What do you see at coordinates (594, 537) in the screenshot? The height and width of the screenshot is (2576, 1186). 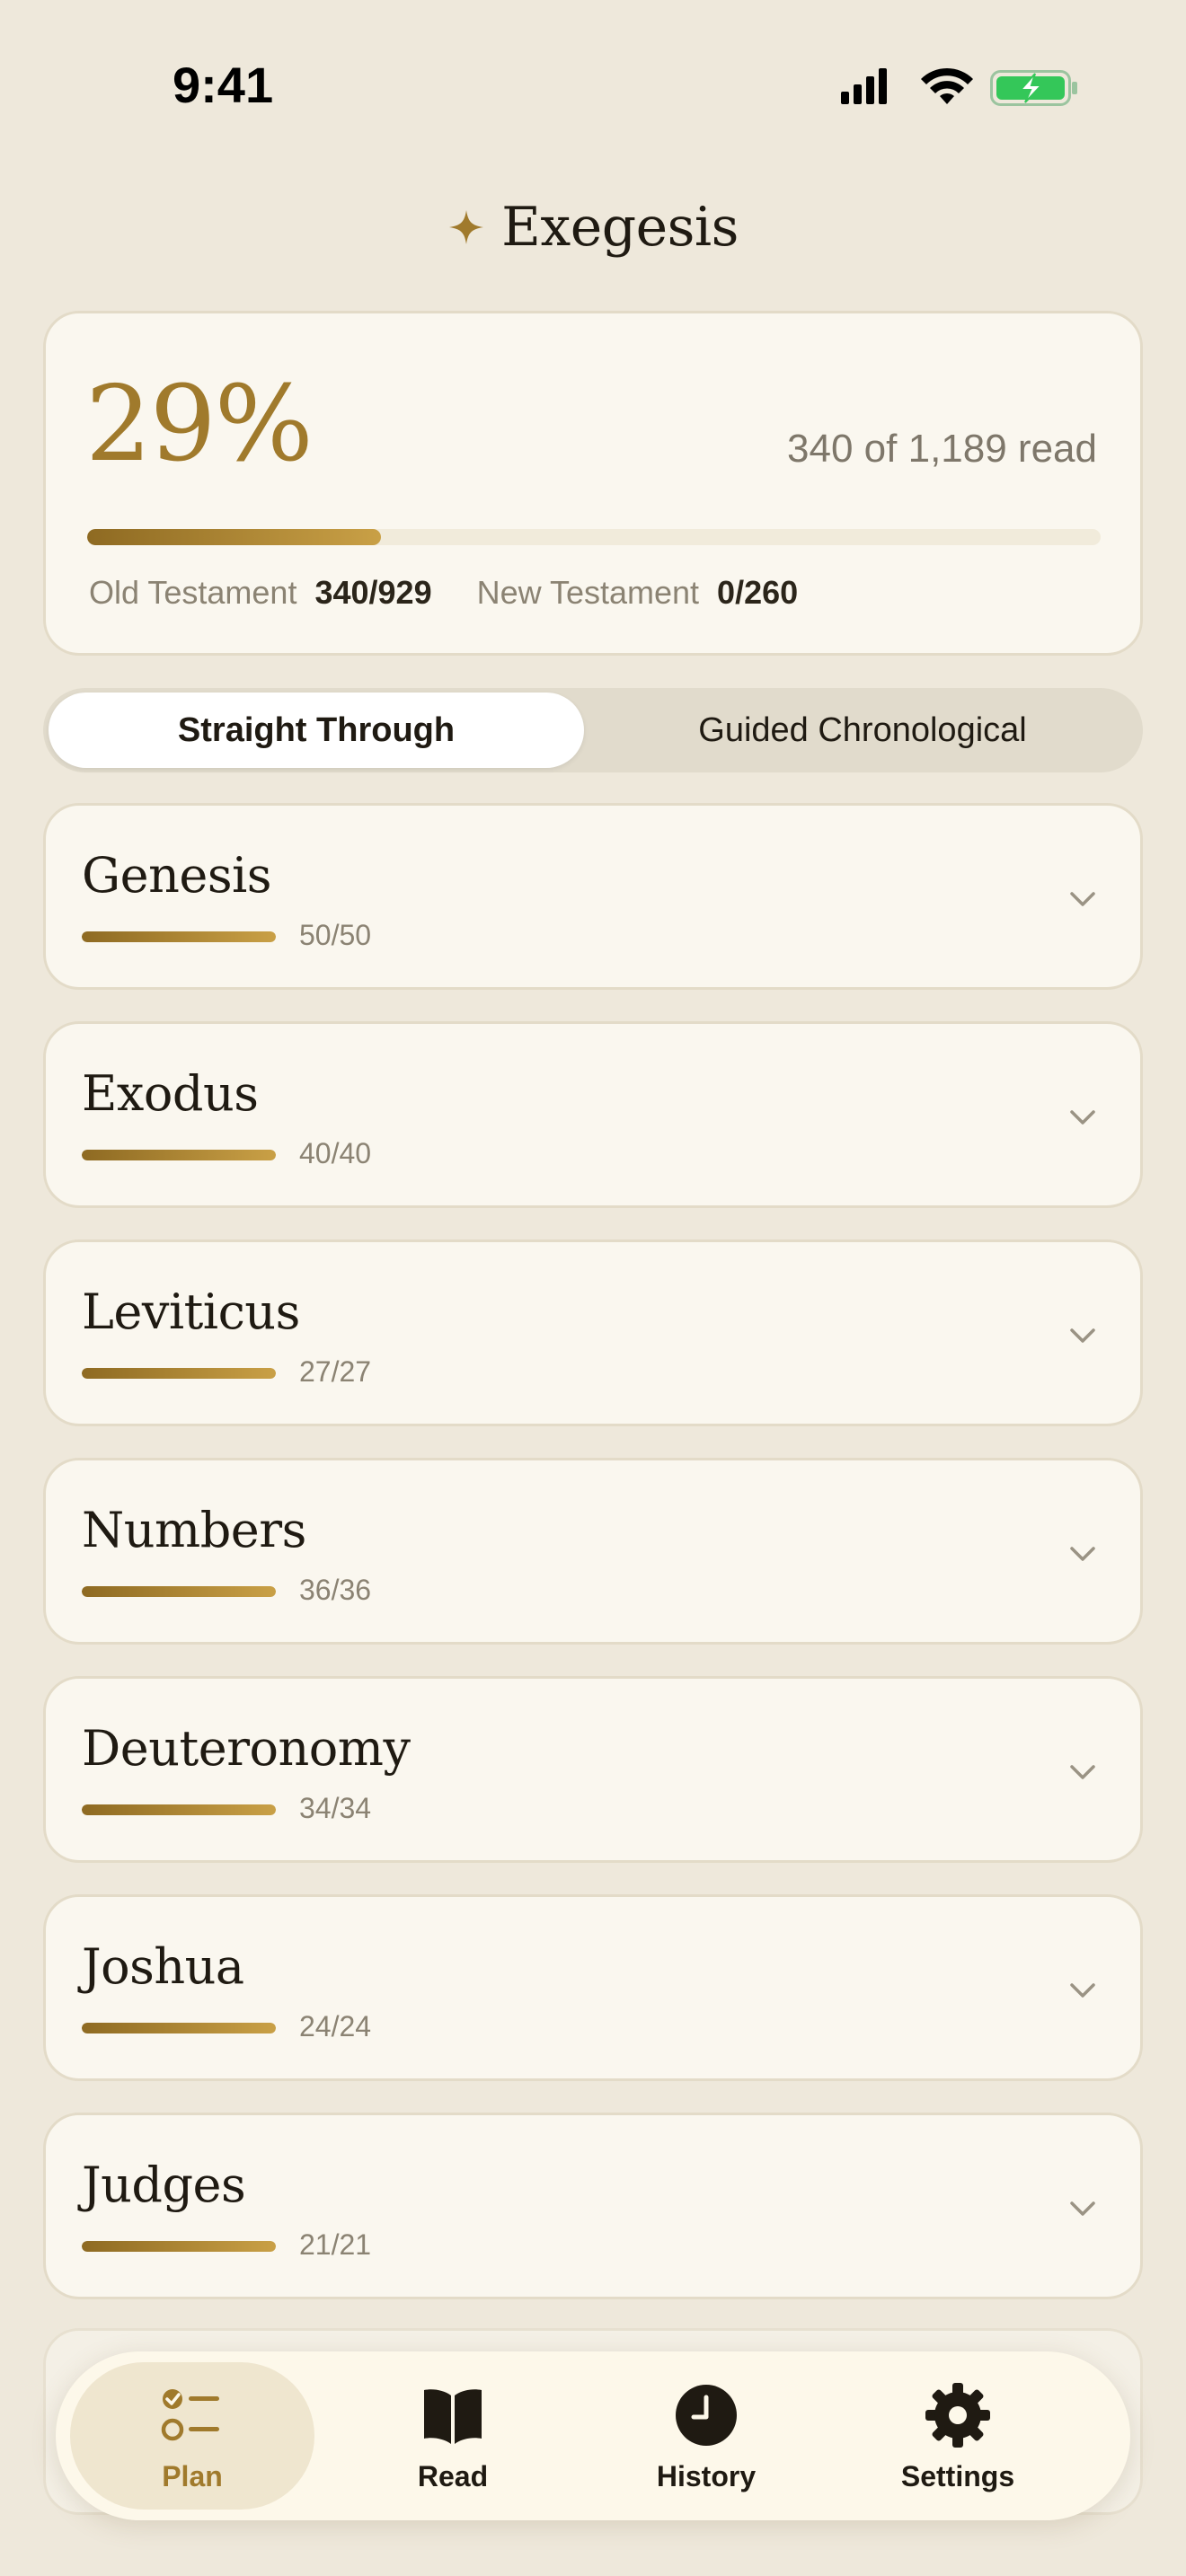 I see `overall-progress-bar` at bounding box center [594, 537].